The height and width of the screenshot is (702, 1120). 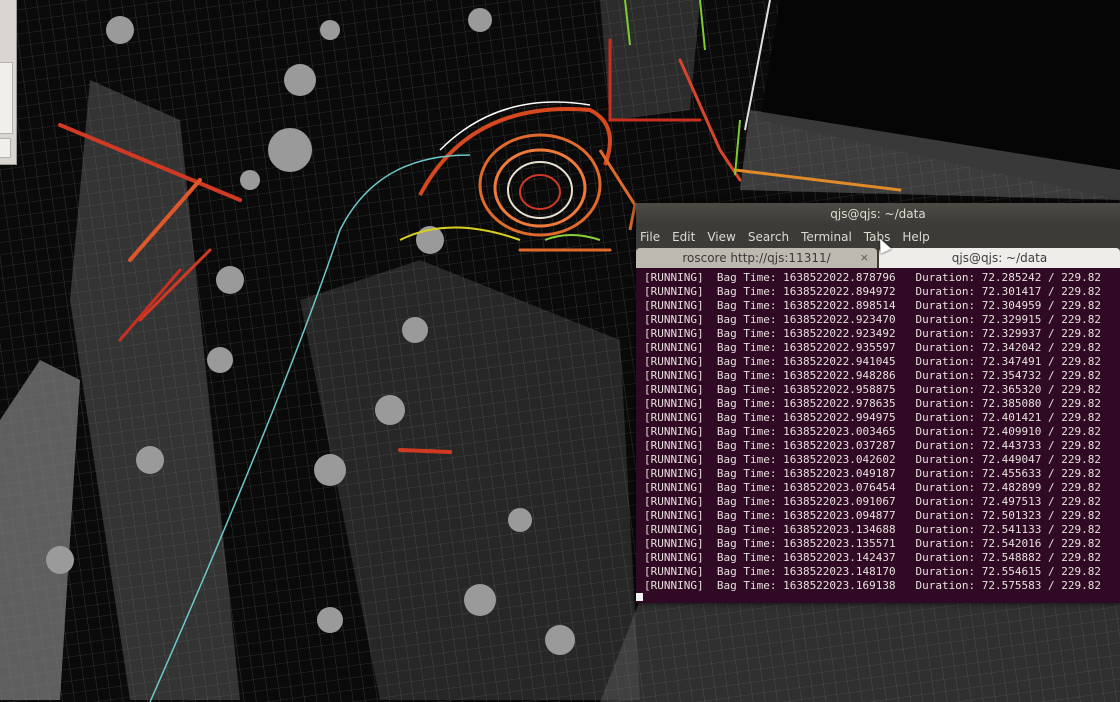 What do you see at coordinates (915, 237) in the screenshot?
I see `menu-help: Help` at bounding box center [915, 237].